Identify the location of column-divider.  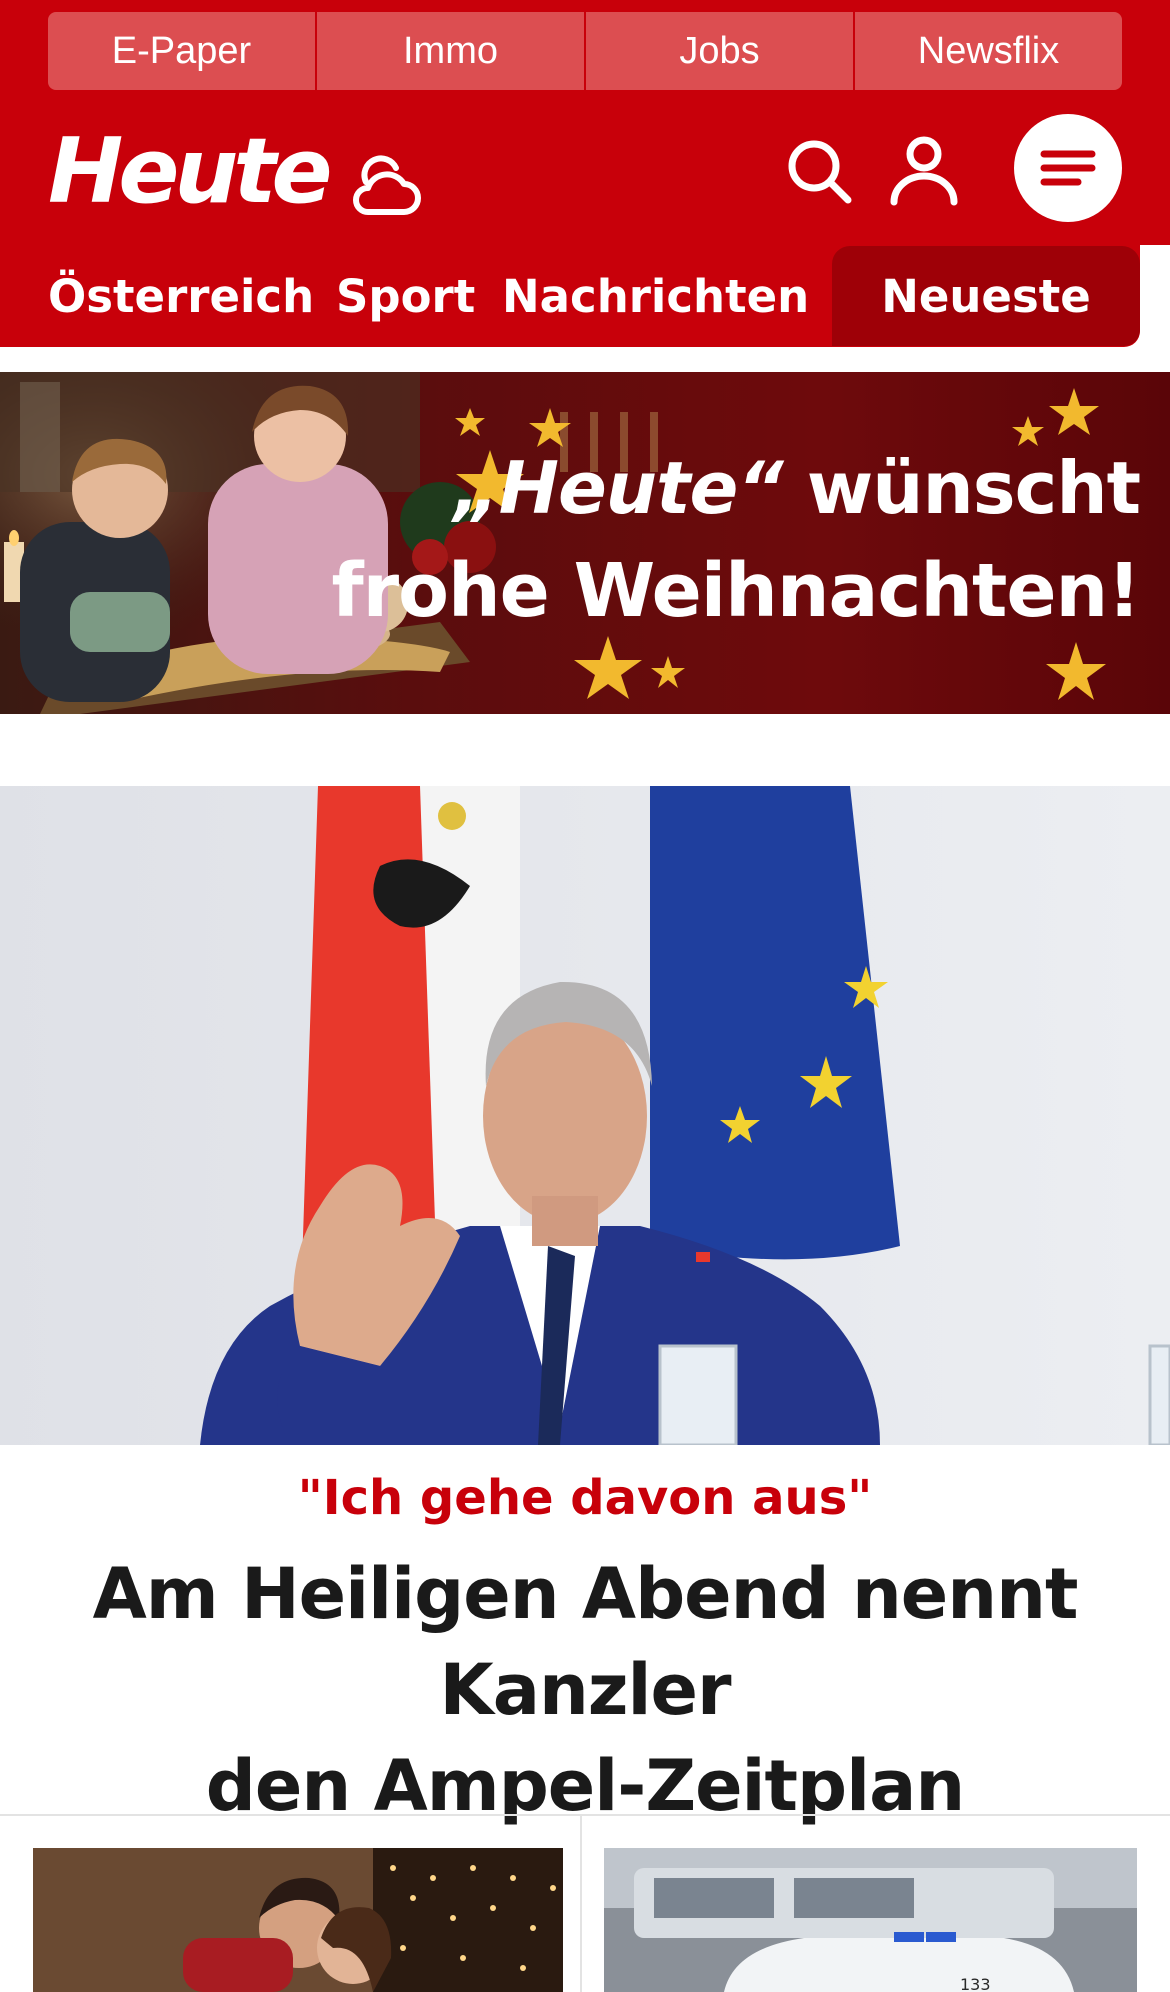
(581, 1904).